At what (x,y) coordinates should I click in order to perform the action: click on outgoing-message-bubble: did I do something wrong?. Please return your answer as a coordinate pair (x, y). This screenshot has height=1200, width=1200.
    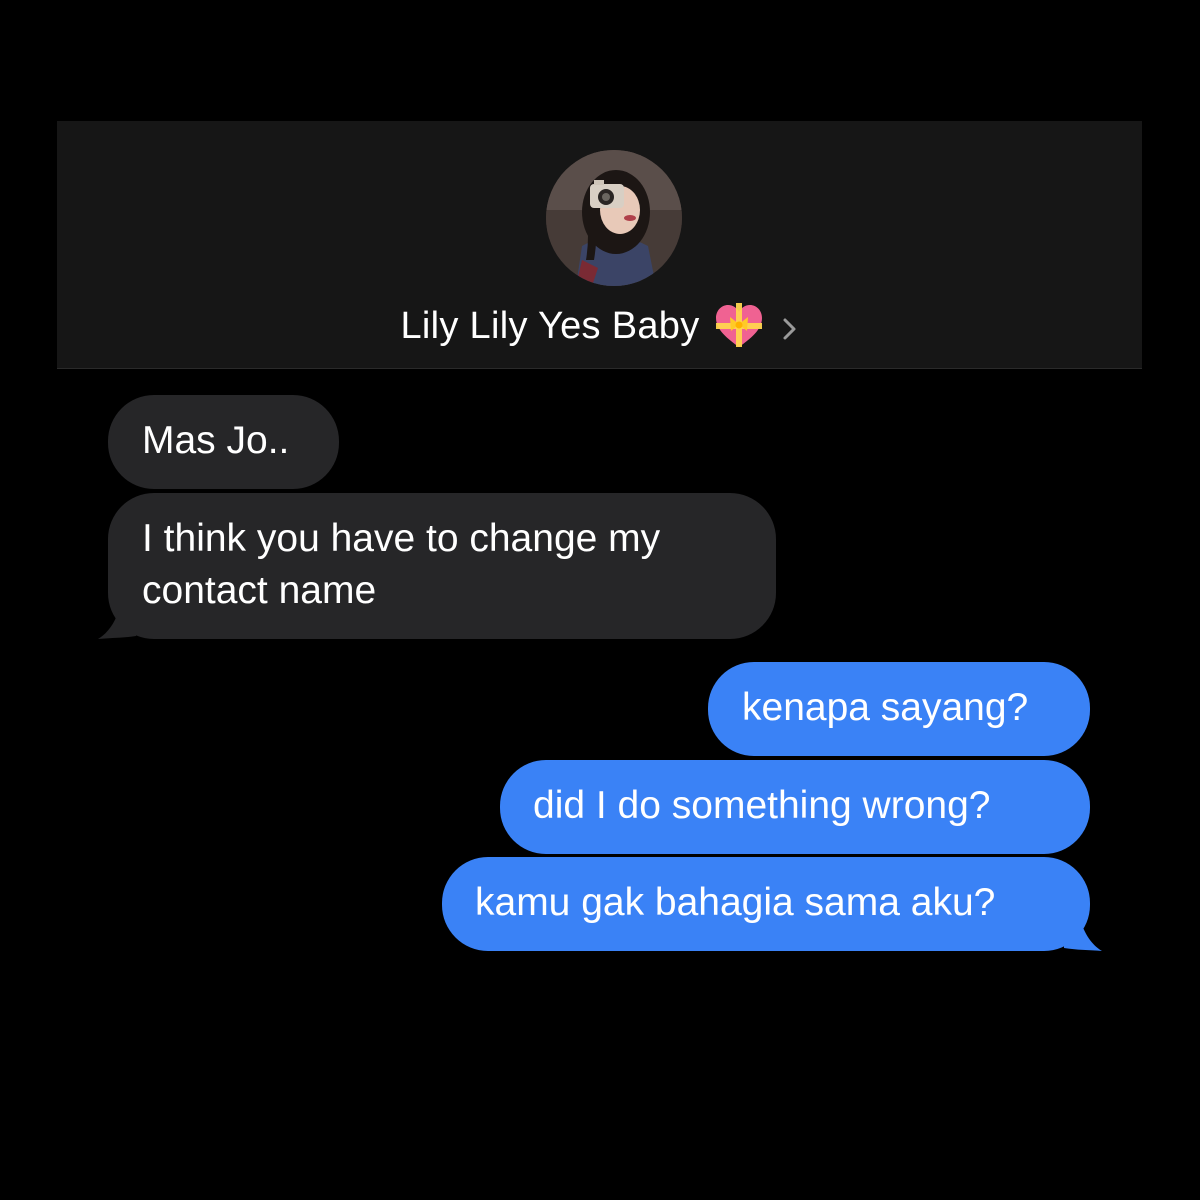
    Looking at the image, I should click on (795, 807).